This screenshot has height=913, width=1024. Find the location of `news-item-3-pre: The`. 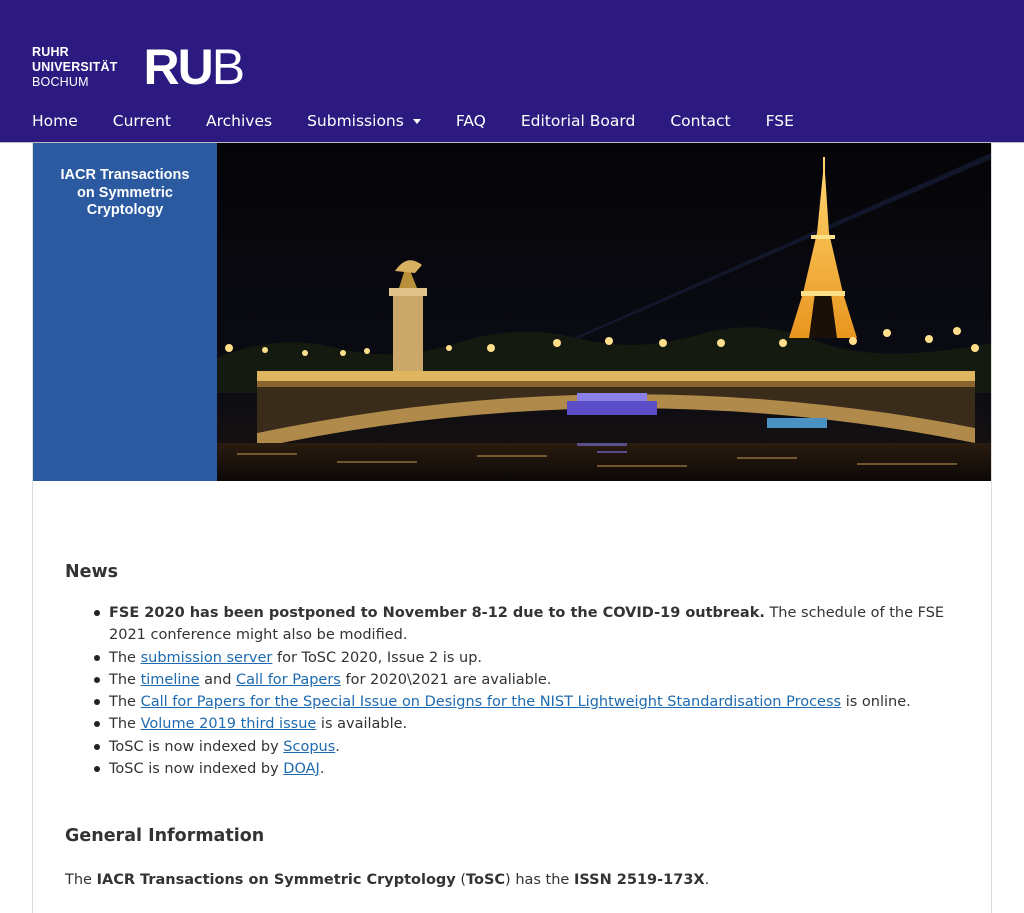

news-item-3-pre: The is located at coordinates (125, 679).